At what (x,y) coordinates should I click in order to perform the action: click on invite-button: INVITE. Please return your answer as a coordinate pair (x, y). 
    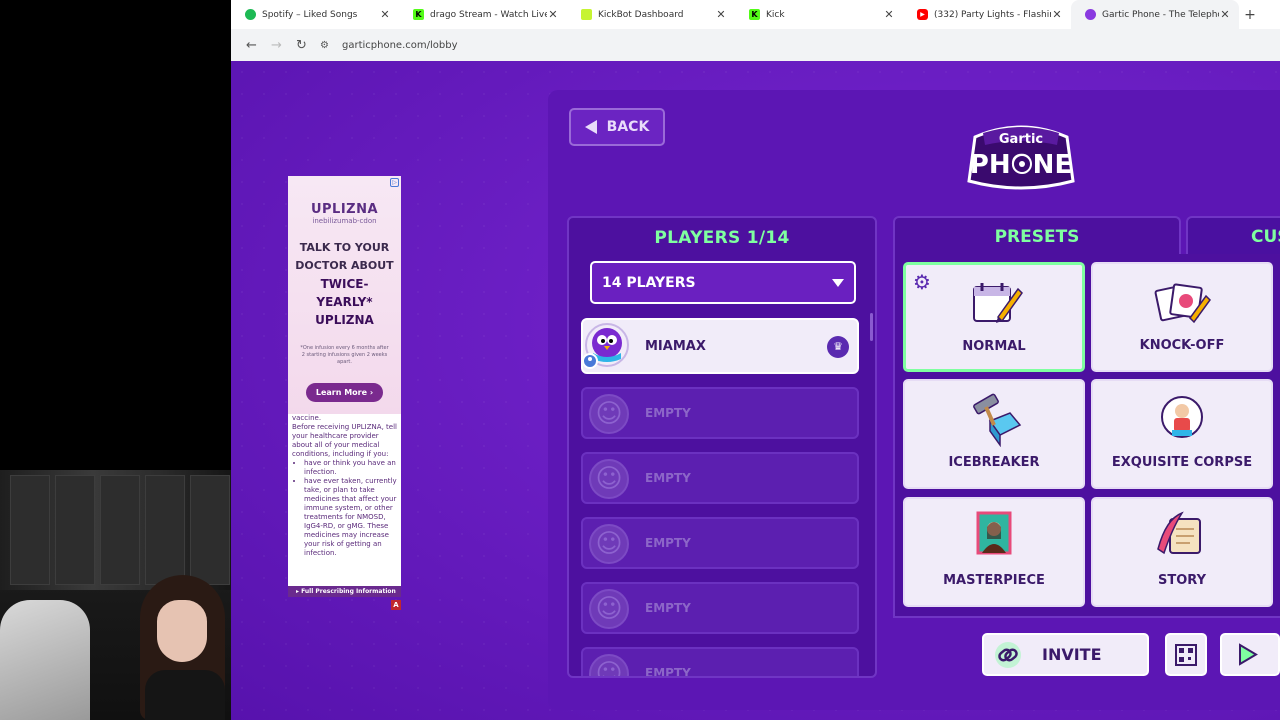
    Looking at the image, I should click on (1065, 654).